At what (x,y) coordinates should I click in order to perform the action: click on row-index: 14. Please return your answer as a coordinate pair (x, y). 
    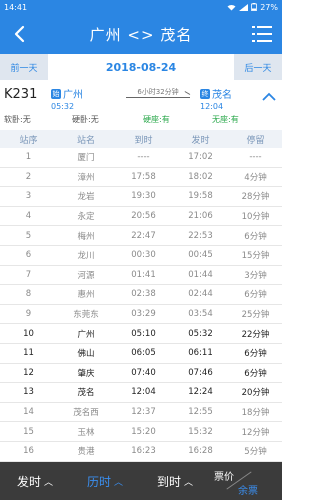
    Looking at the image, I should click on (28, 412).